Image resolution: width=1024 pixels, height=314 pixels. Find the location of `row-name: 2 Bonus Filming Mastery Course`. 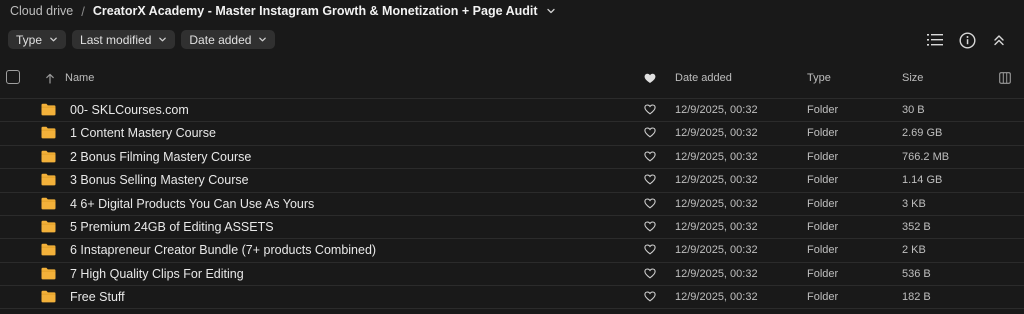

row-name: 2 Bonus Filming Mastery Course is located at coordinates (160, 157).